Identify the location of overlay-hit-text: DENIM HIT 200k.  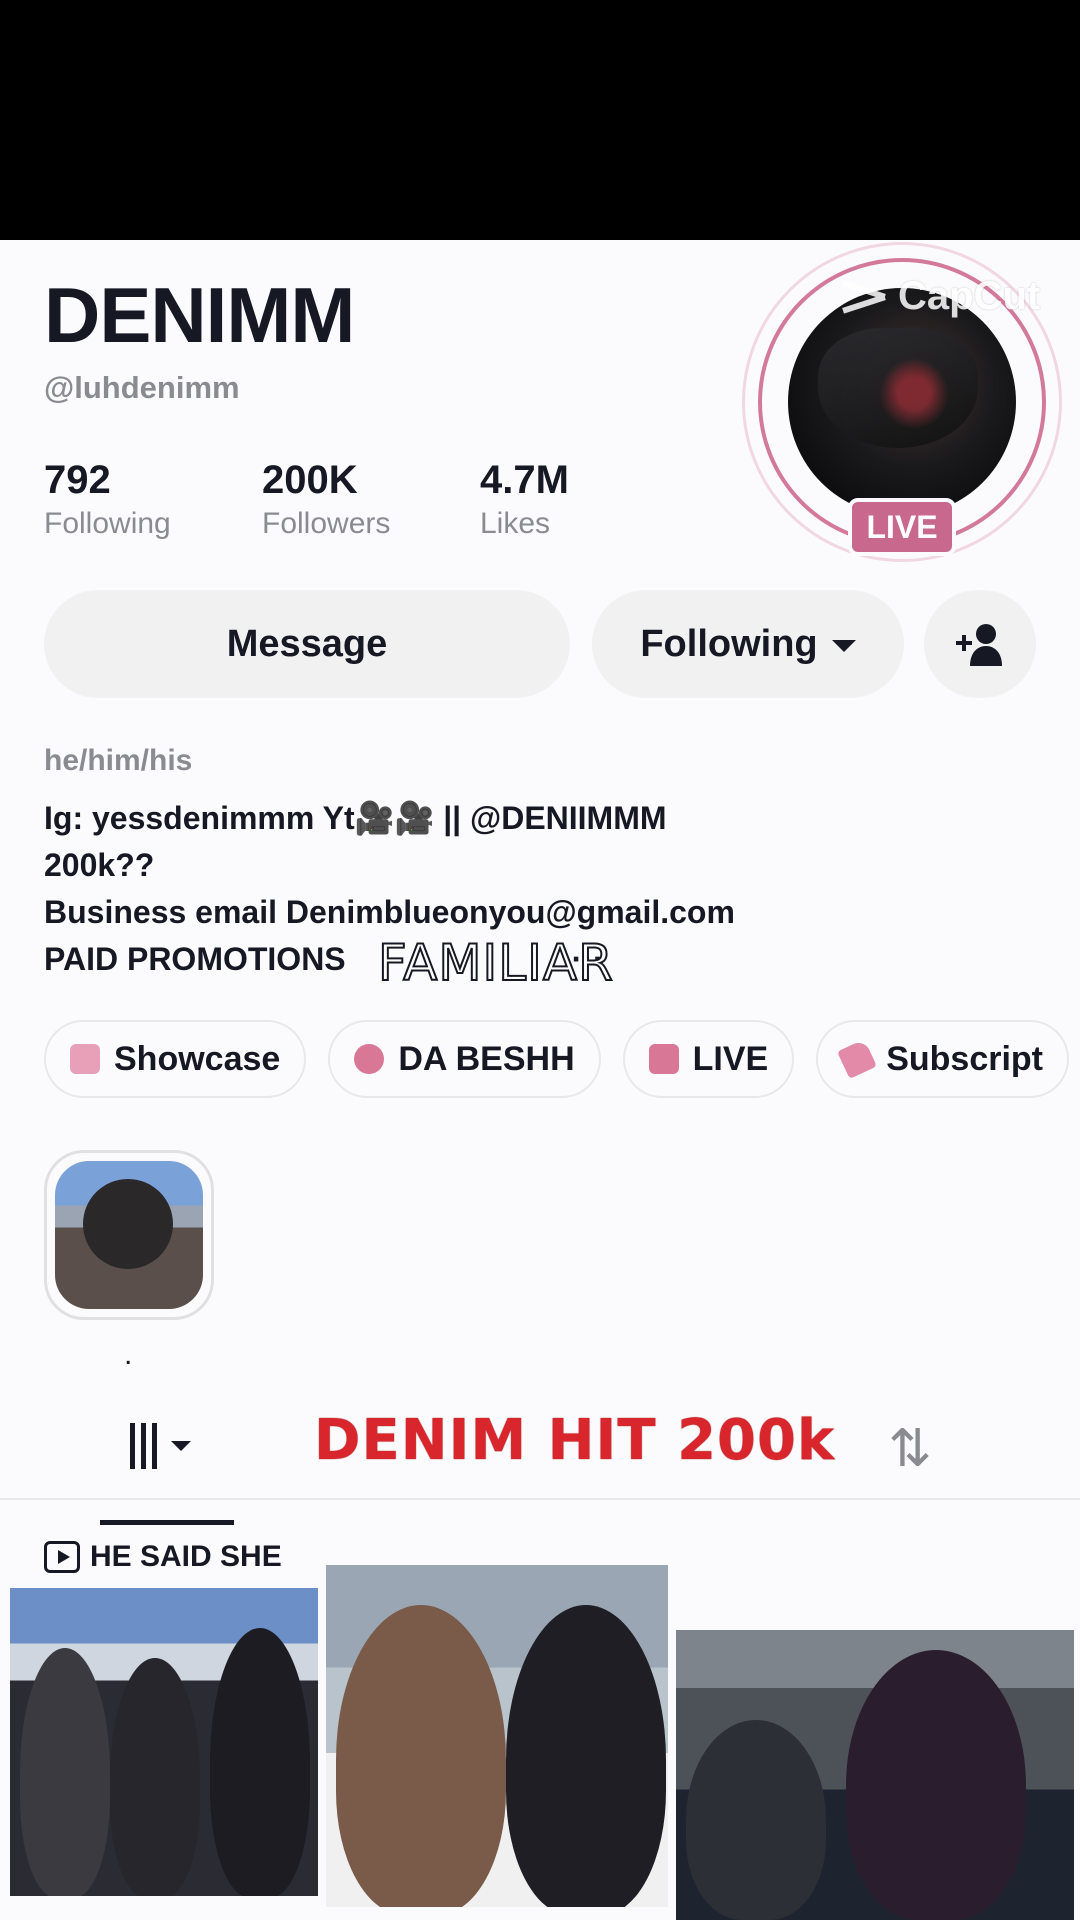
(575, 1440).